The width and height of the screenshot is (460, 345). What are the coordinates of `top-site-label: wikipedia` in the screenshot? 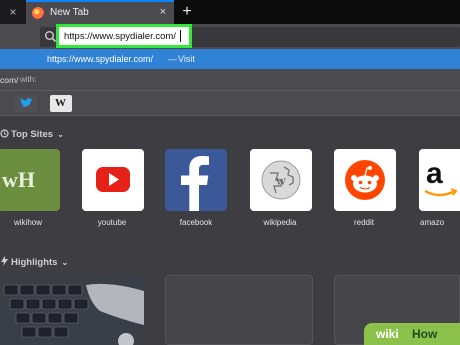 It's located at (280, 222).